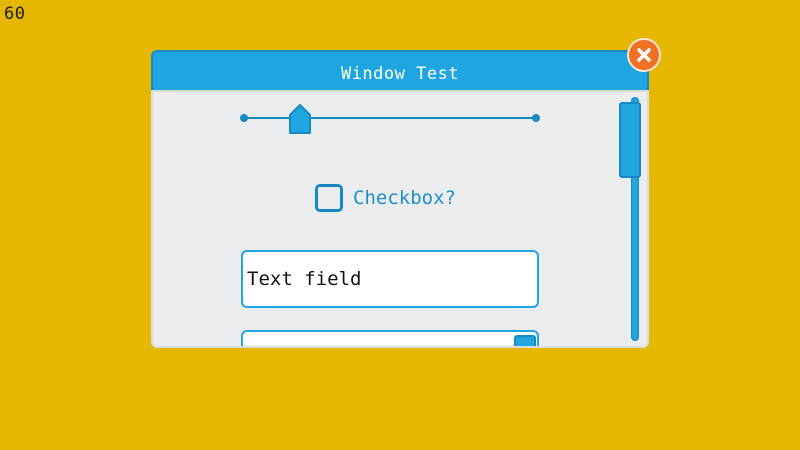 Image resolution: width=800 pixels, height=450 pixels. Describe the element at coordinates (390, 279) in the screenshot. I see `text-field: Text field` at that location.